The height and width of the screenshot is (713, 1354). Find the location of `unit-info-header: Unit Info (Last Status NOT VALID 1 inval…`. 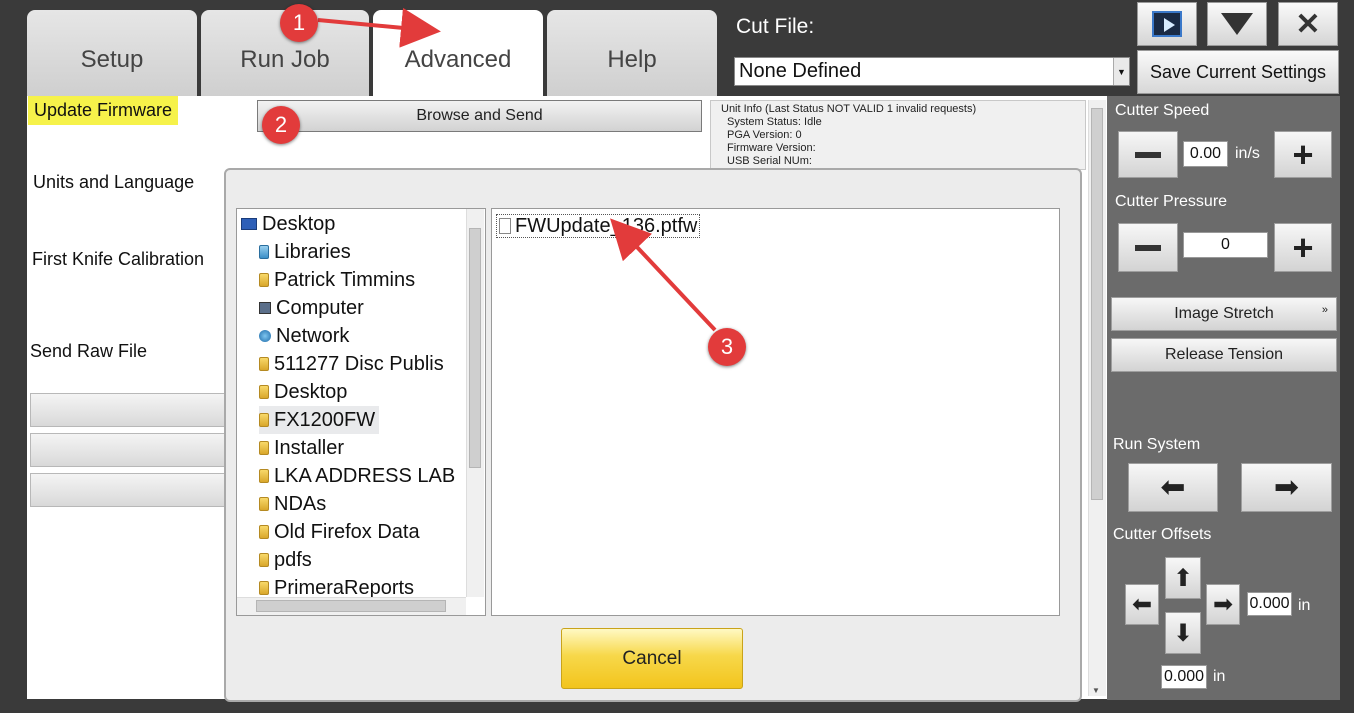

unit-info-header: Unit Info (Last Status NOT VALID 1 inval… is located at coordinates (849, 109).